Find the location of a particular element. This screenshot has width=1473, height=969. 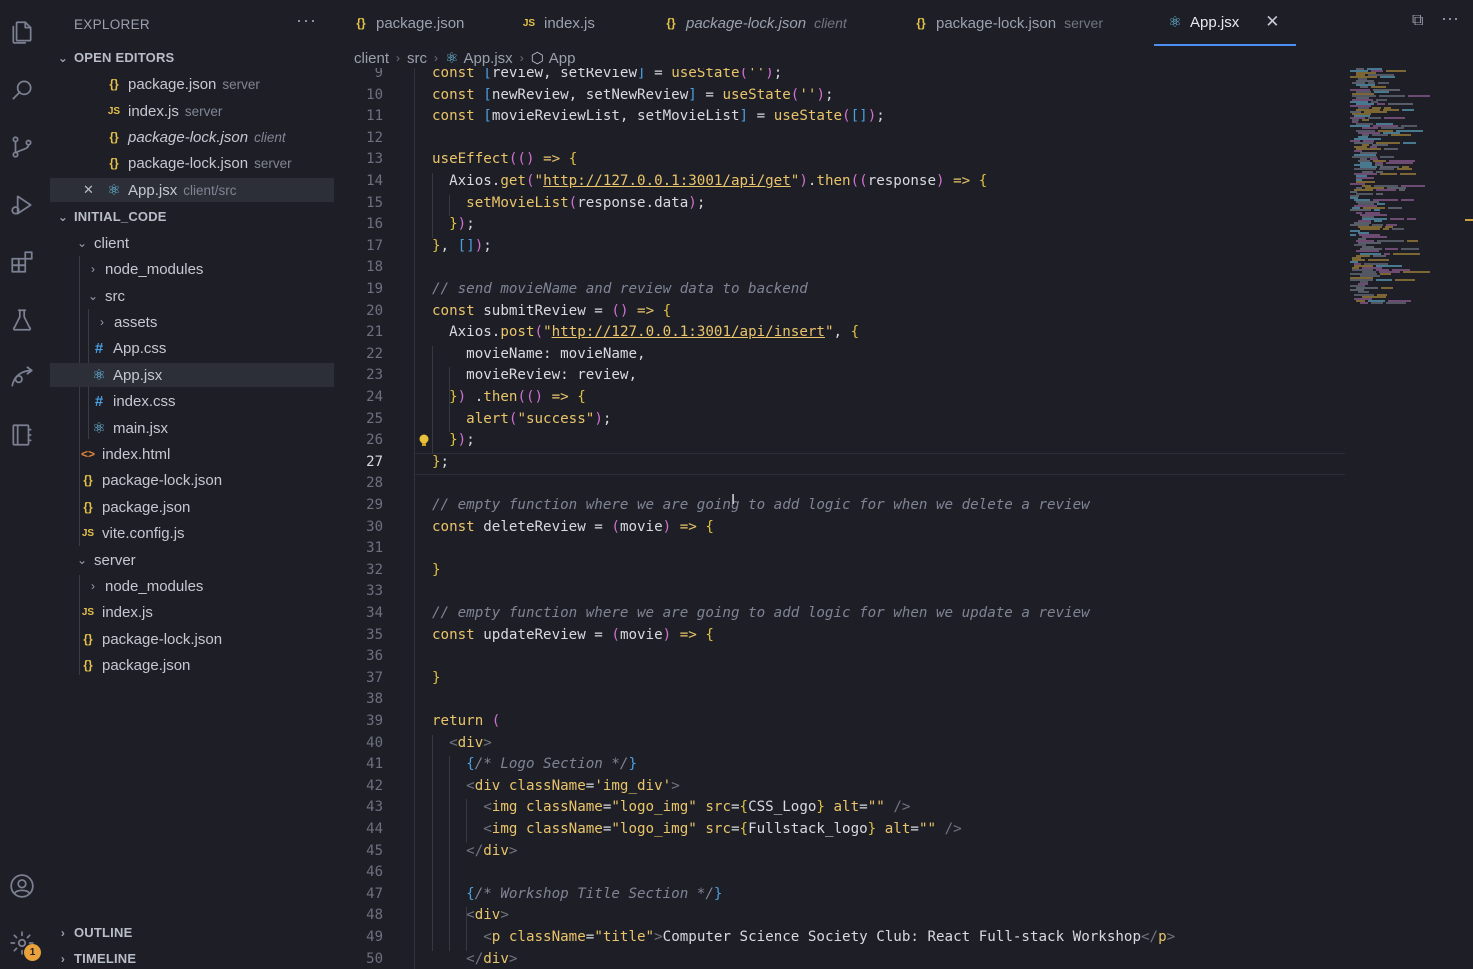

tab-package-json: {} package.json is located at coordinates (408, 23).